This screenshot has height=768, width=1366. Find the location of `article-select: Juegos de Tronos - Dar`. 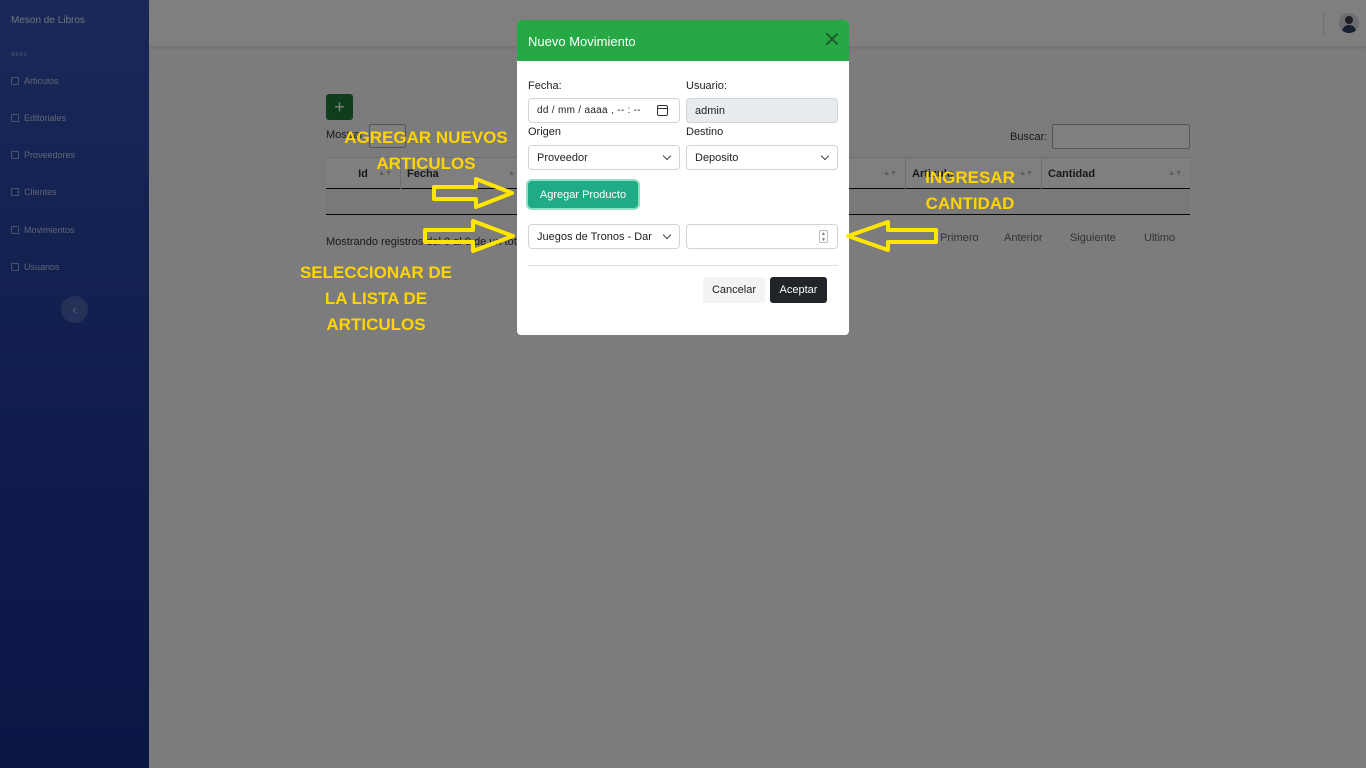

article-select: Juegos de Tronos - Dar is located at coordinates (604, 236).